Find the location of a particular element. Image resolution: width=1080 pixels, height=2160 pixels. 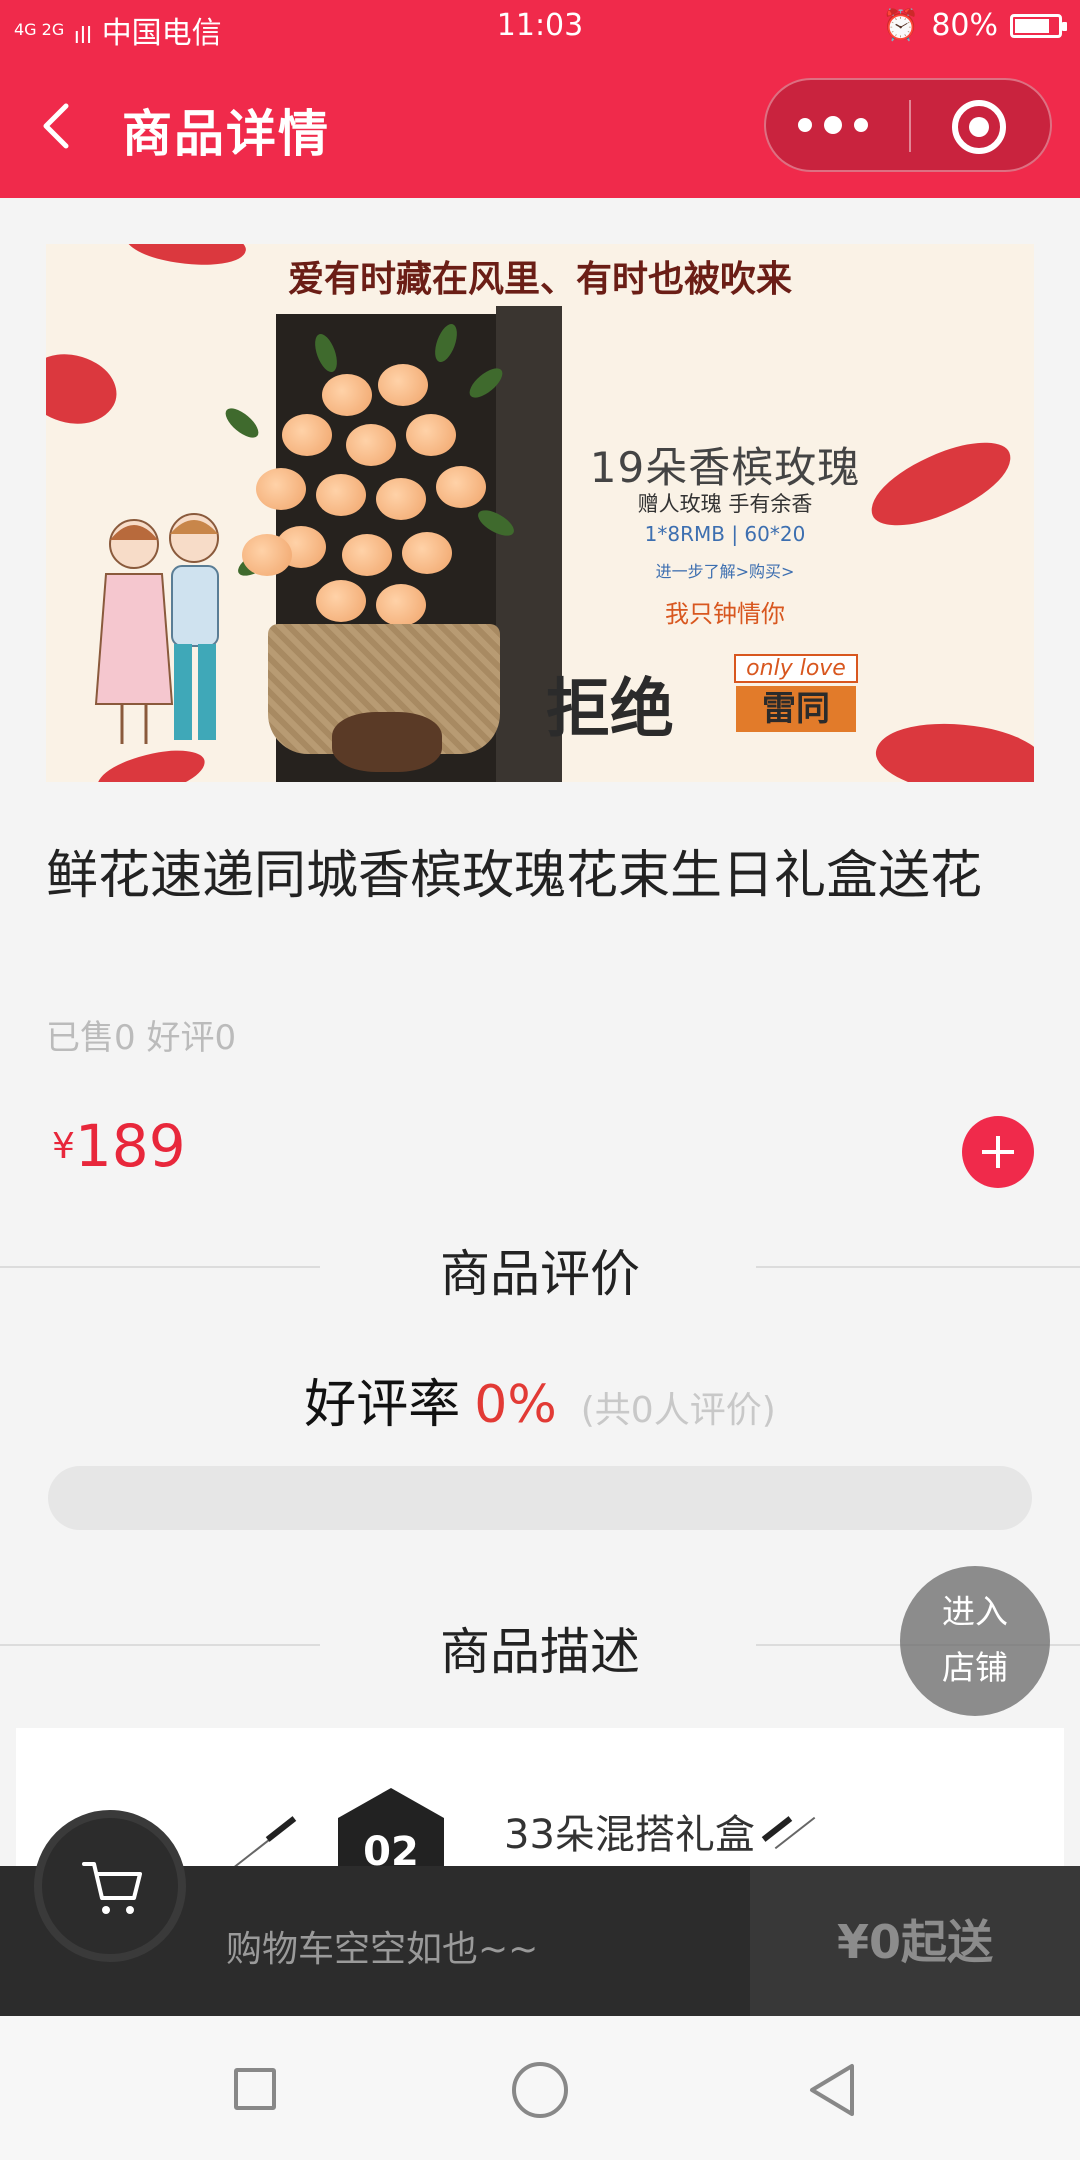

add-to-cart-button is located at coordinates (998, 1152).